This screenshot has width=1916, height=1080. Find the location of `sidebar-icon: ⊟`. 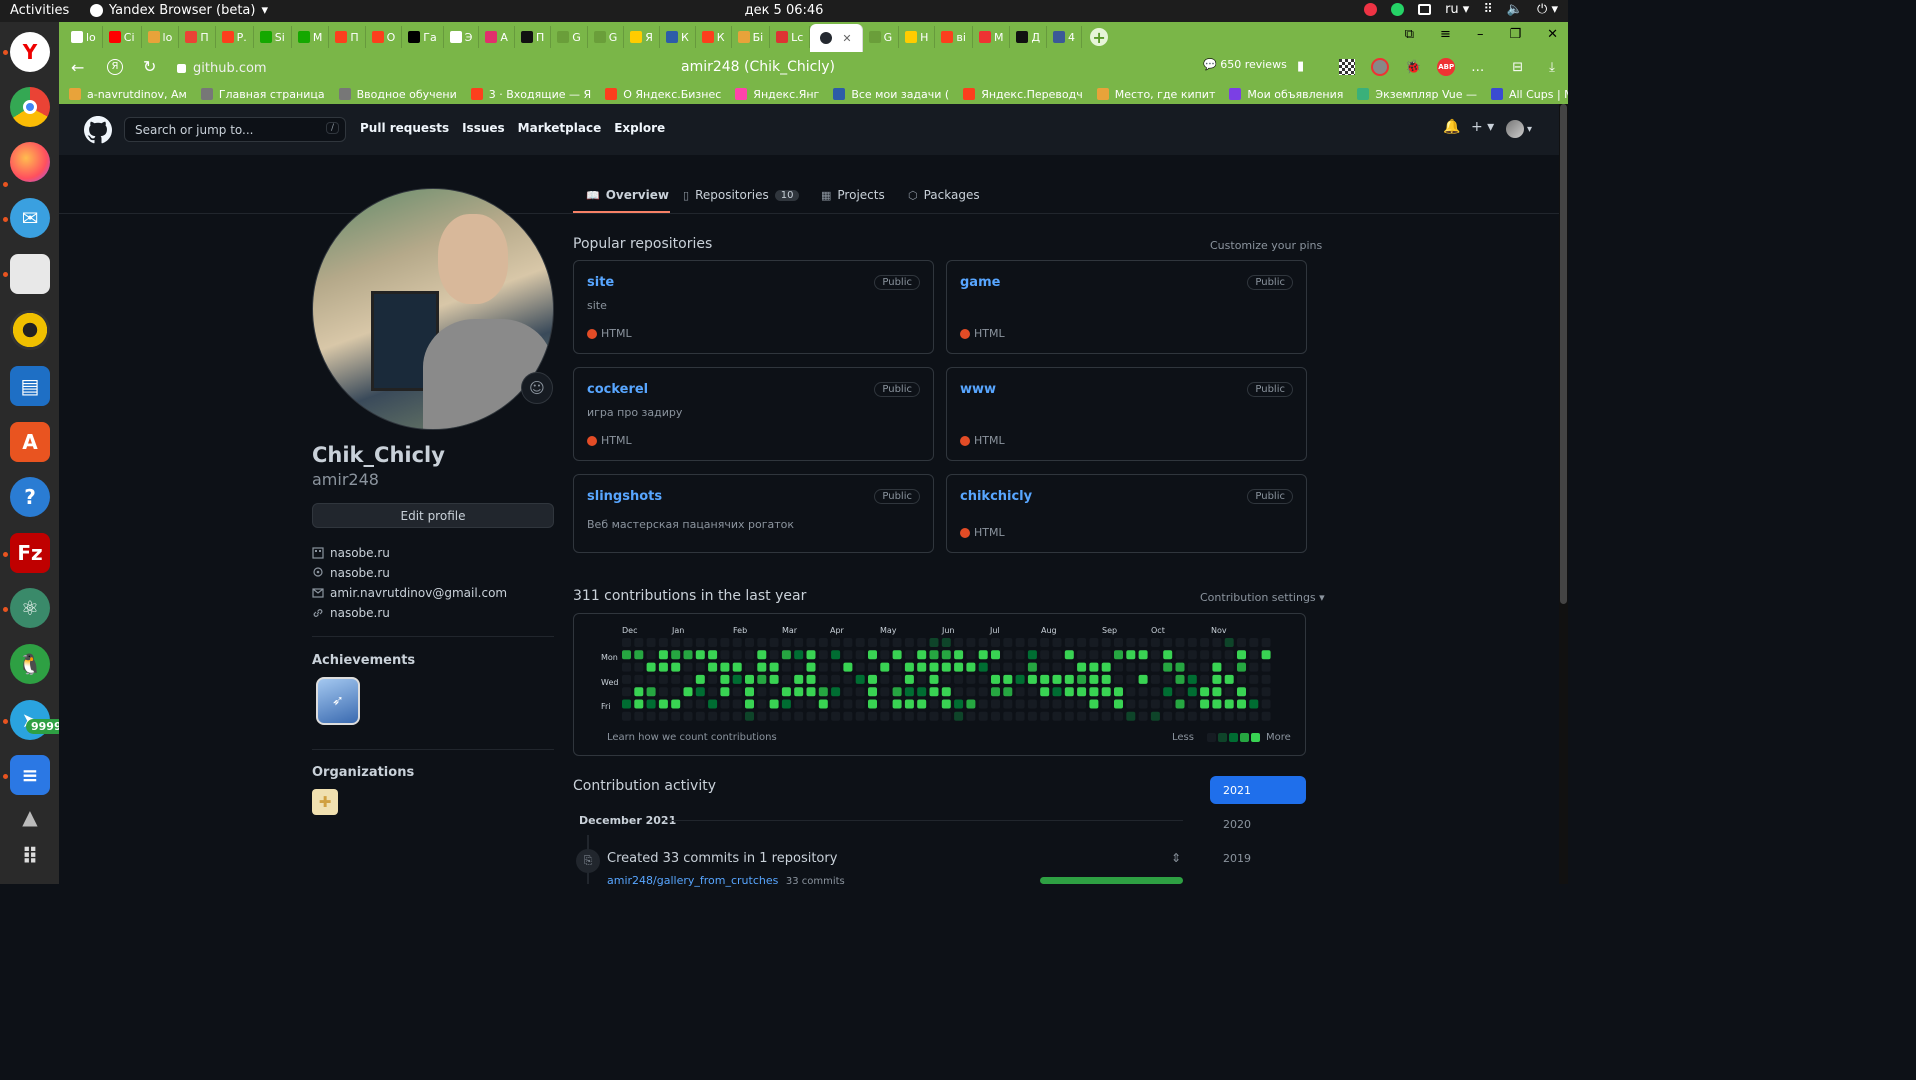

sidebar-icon: ⊟ is located at coordinates (1517, 67).